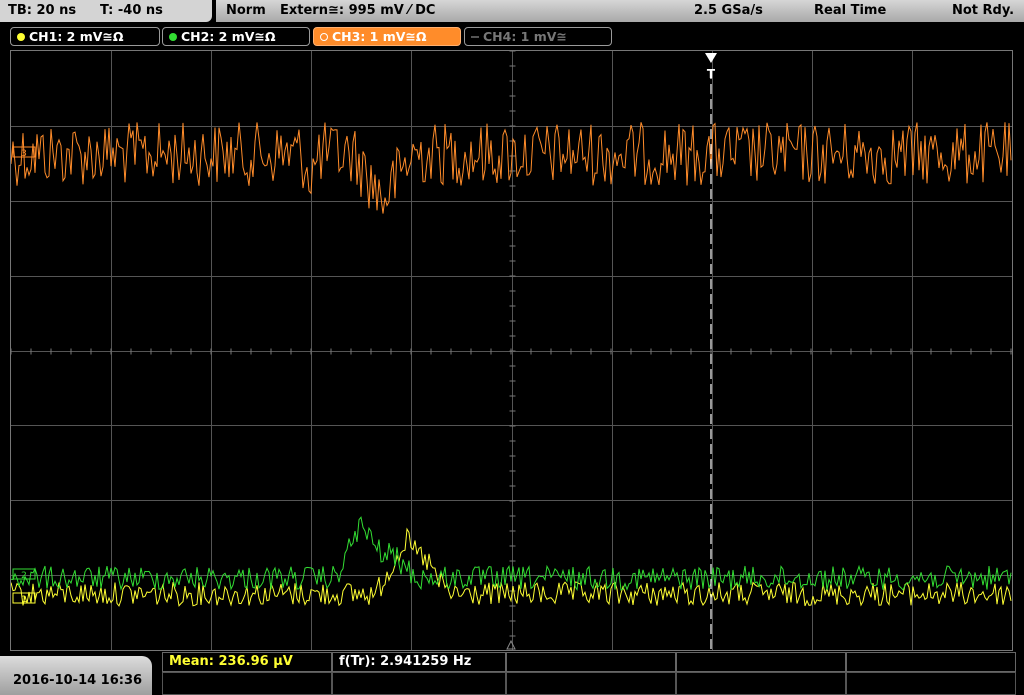 The image size is (1024, 695). What do you see at coordinates (21, 37) in the screenshot?
I see `ch1-indicator-icon` at bounding box center [21, 37].